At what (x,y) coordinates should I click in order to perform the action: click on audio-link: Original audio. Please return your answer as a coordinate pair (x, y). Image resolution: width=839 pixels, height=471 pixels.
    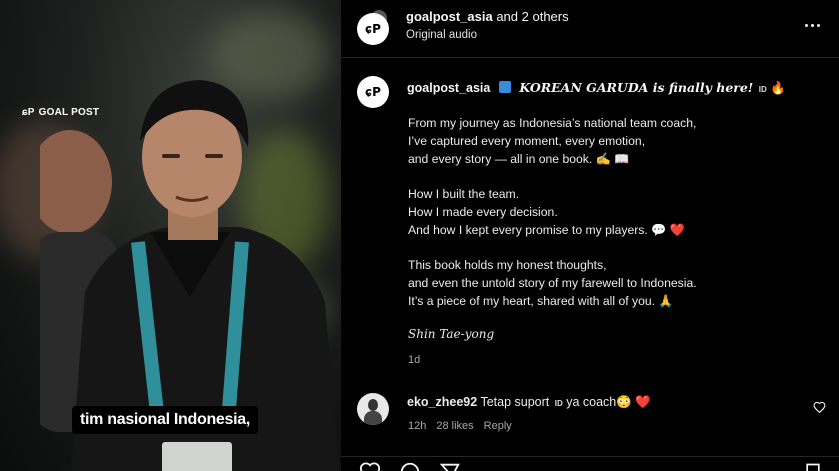
    Looking at the image, I should click on (441, 35).